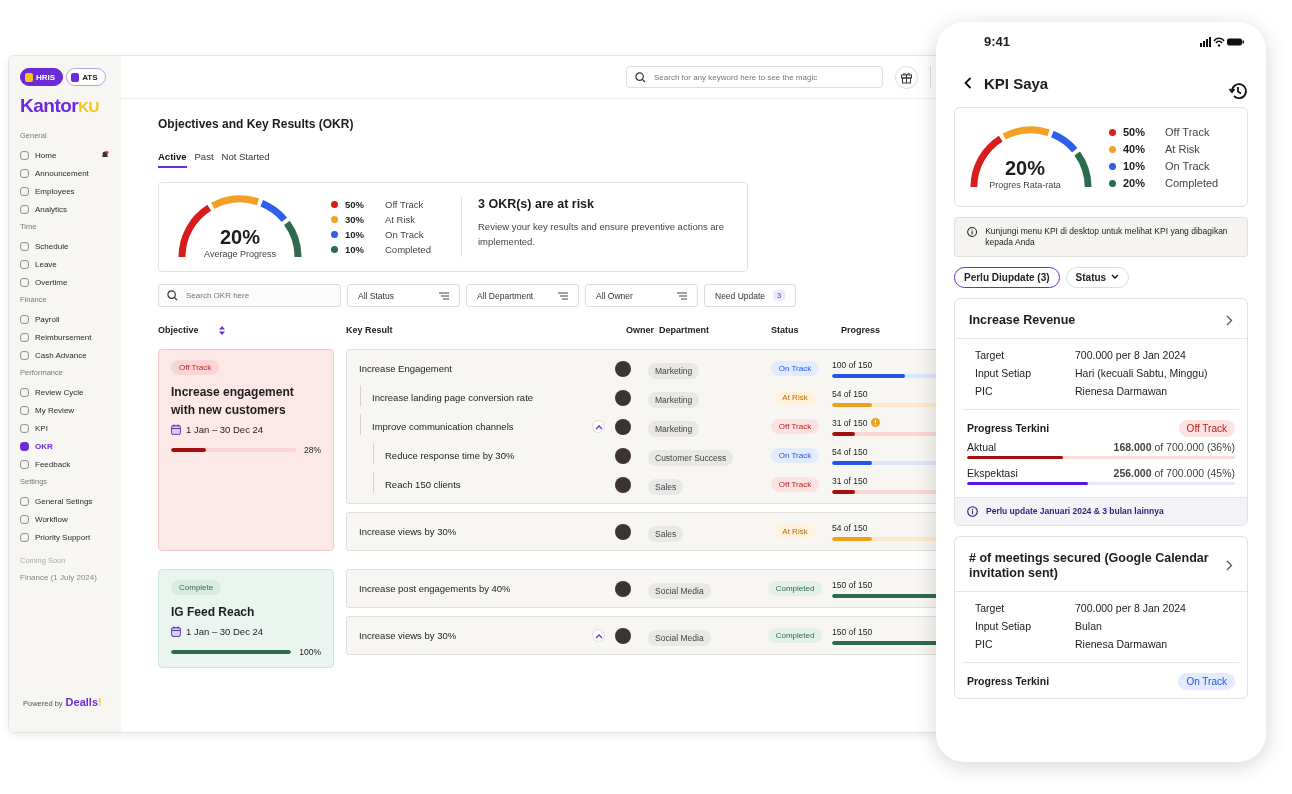 Image resolution: width=1292 pixels, height=794 pixels. Describe the element at coordinates (435, 588) in the screenshot. I see `key-result-label: Increase post engagements by 40%` at that location.